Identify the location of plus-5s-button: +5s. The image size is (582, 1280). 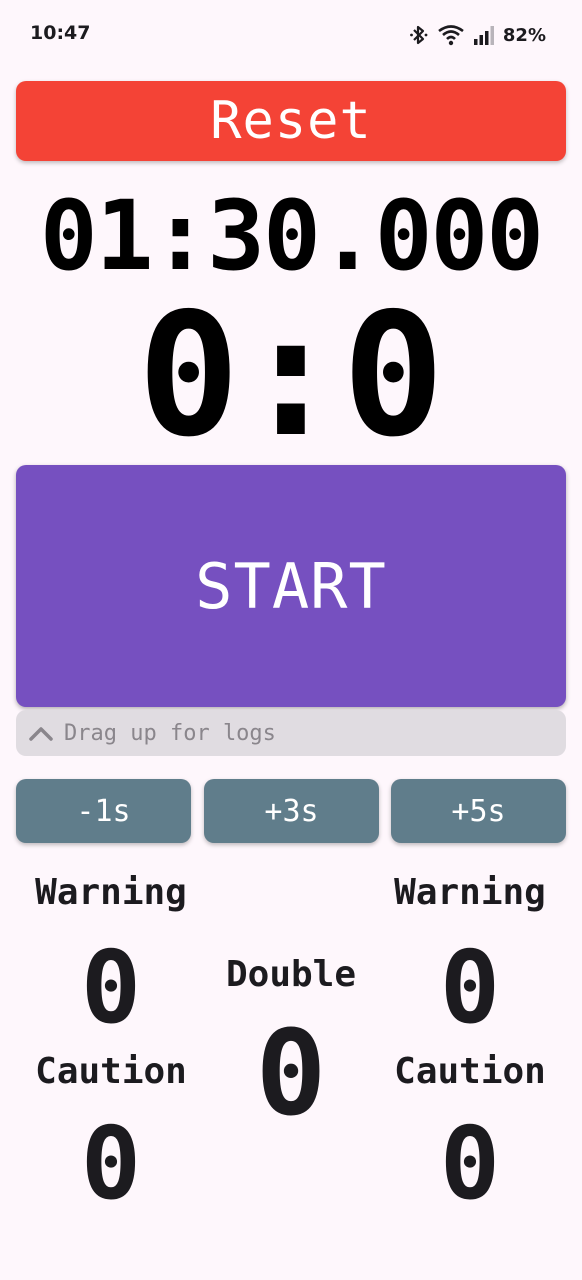
(478, 811).